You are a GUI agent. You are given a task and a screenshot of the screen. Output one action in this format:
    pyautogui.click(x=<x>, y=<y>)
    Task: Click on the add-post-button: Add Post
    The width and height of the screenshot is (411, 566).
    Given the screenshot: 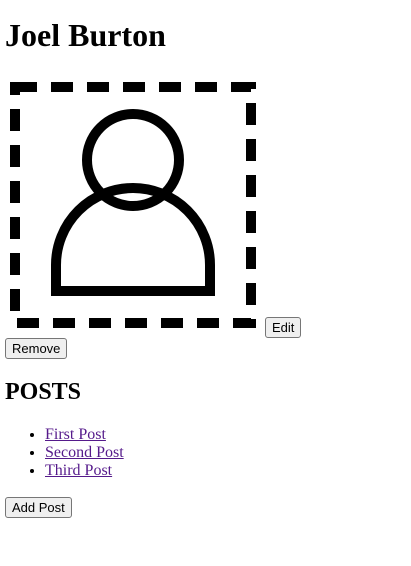 What is the action you would take?
    pyautogui.click(x=38, y=507)
    